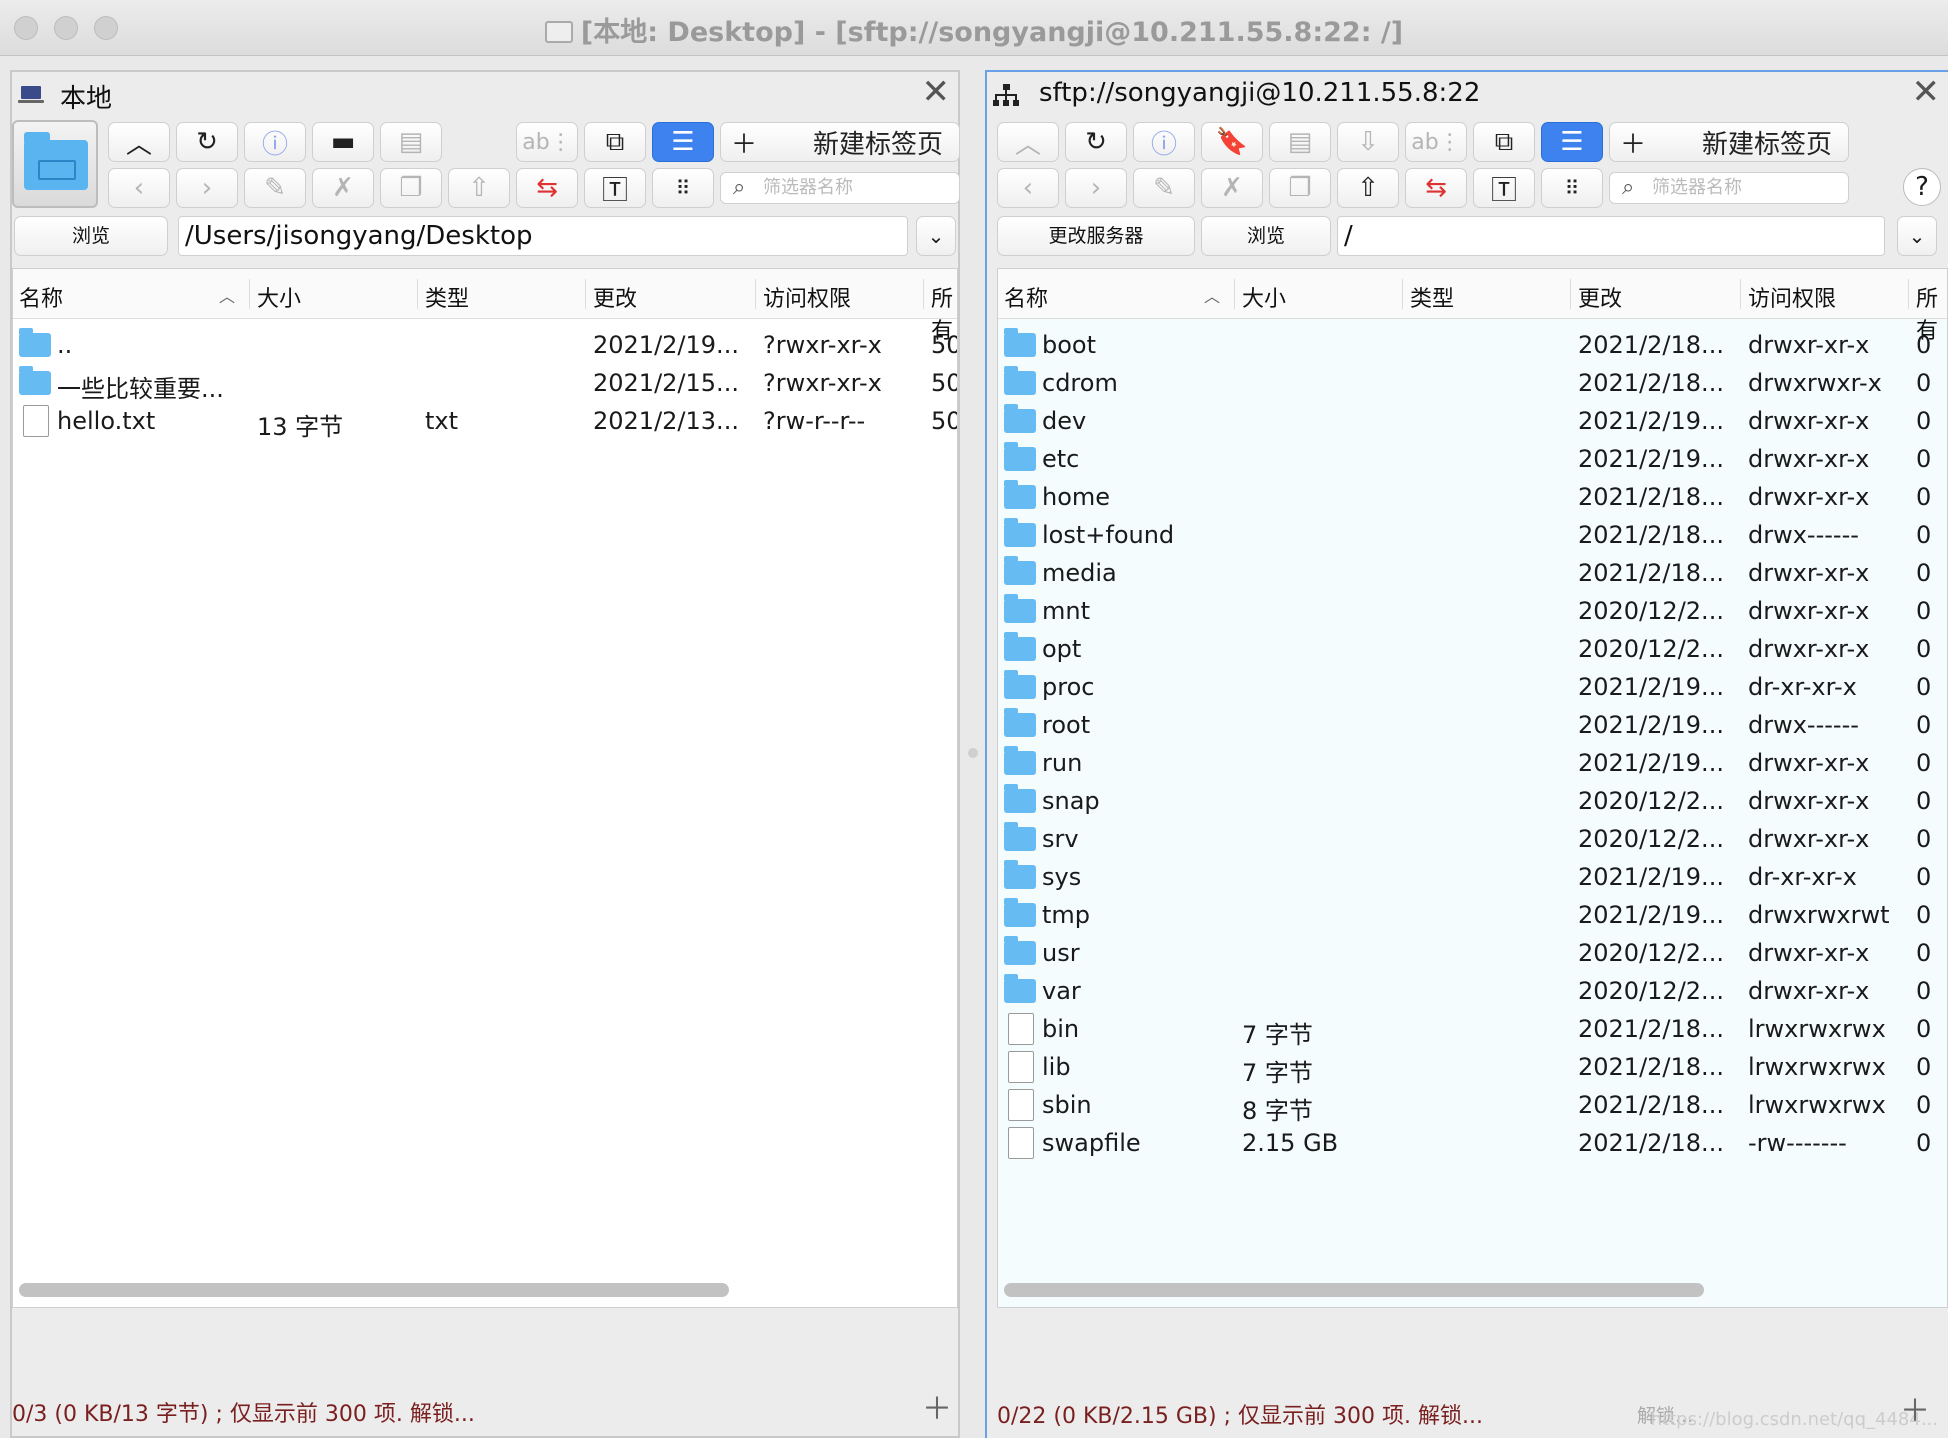 This screenshot has height=1438, width=1948. I want to click on table-row: home 2021/2/18... drwxr-xr-x 0, so click(1472, 498).